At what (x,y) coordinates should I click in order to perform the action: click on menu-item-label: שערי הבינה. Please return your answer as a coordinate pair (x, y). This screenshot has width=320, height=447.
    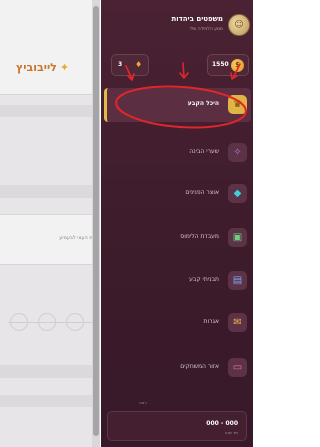
    Looking at the image, I should click on (204, 151).